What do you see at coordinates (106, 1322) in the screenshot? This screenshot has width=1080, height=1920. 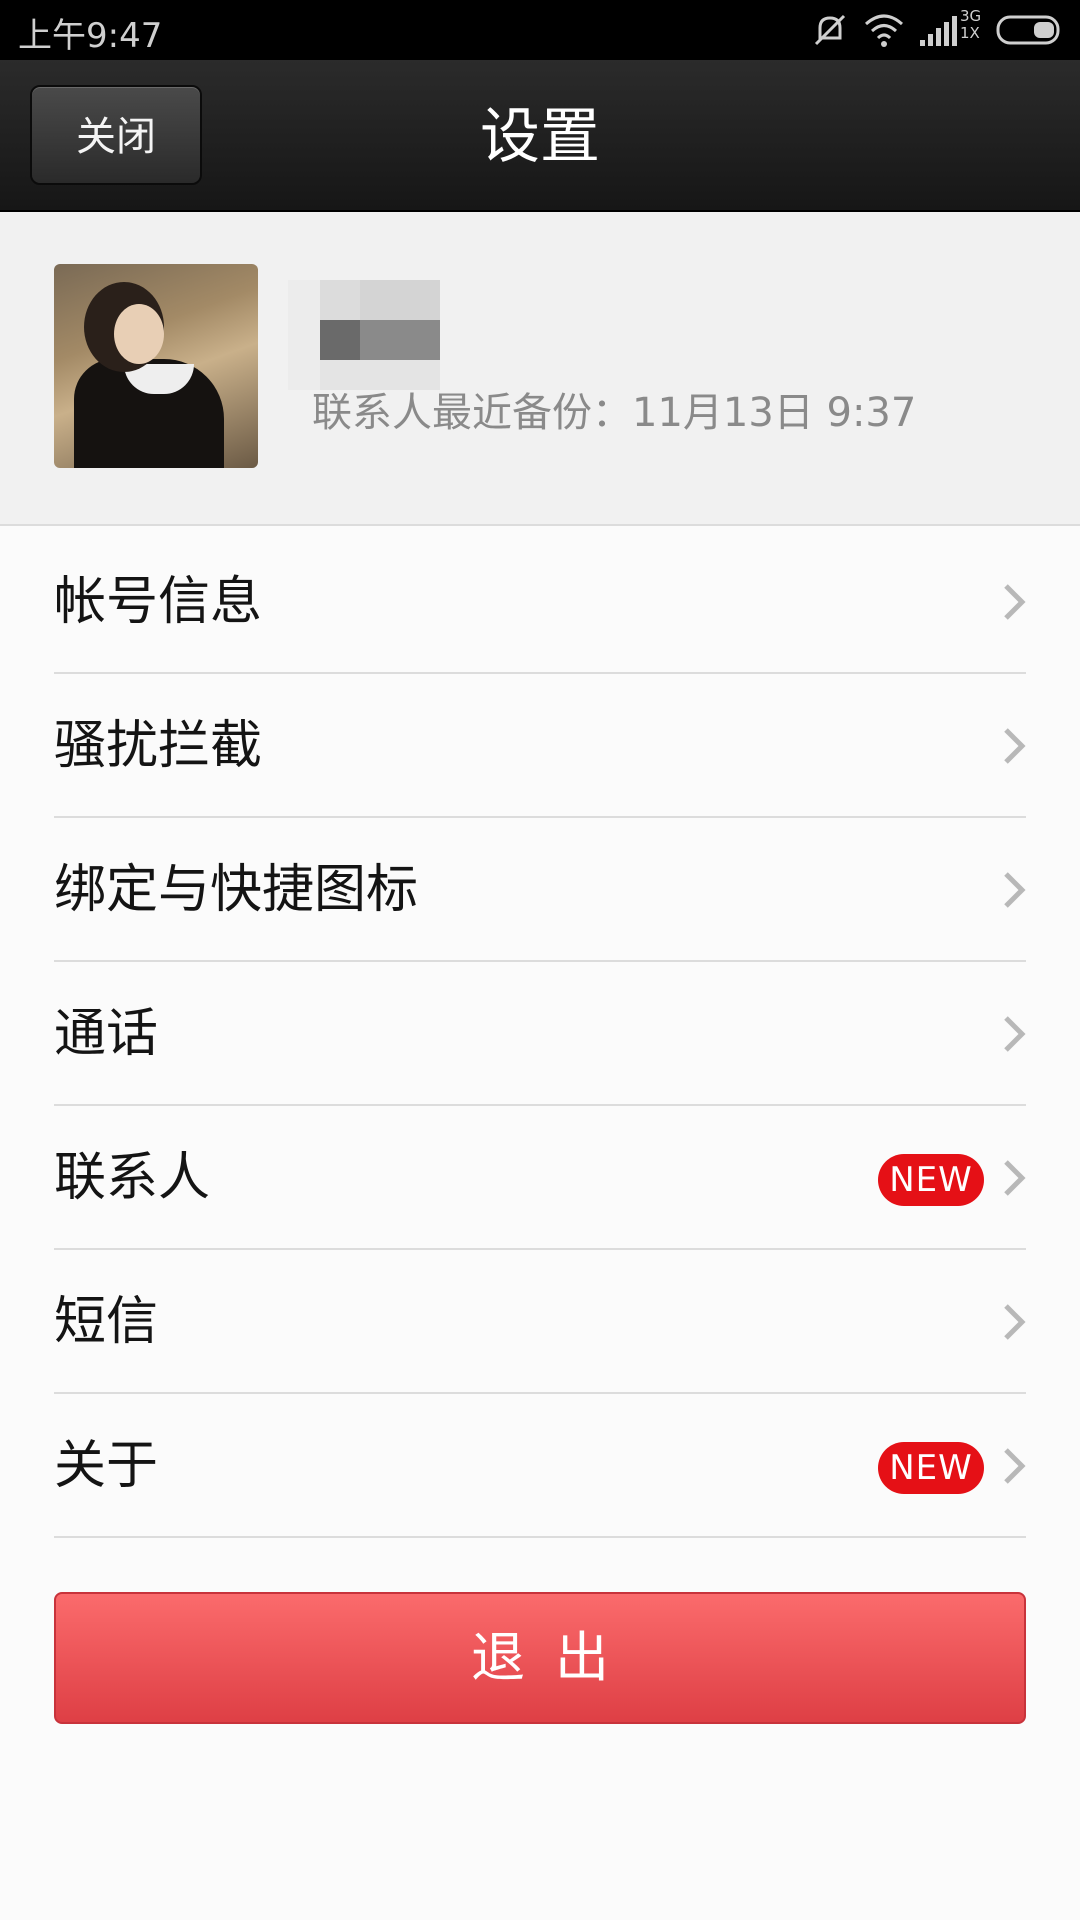 I see `menu-item-label: 短信` at bounding box center [106, 1322].